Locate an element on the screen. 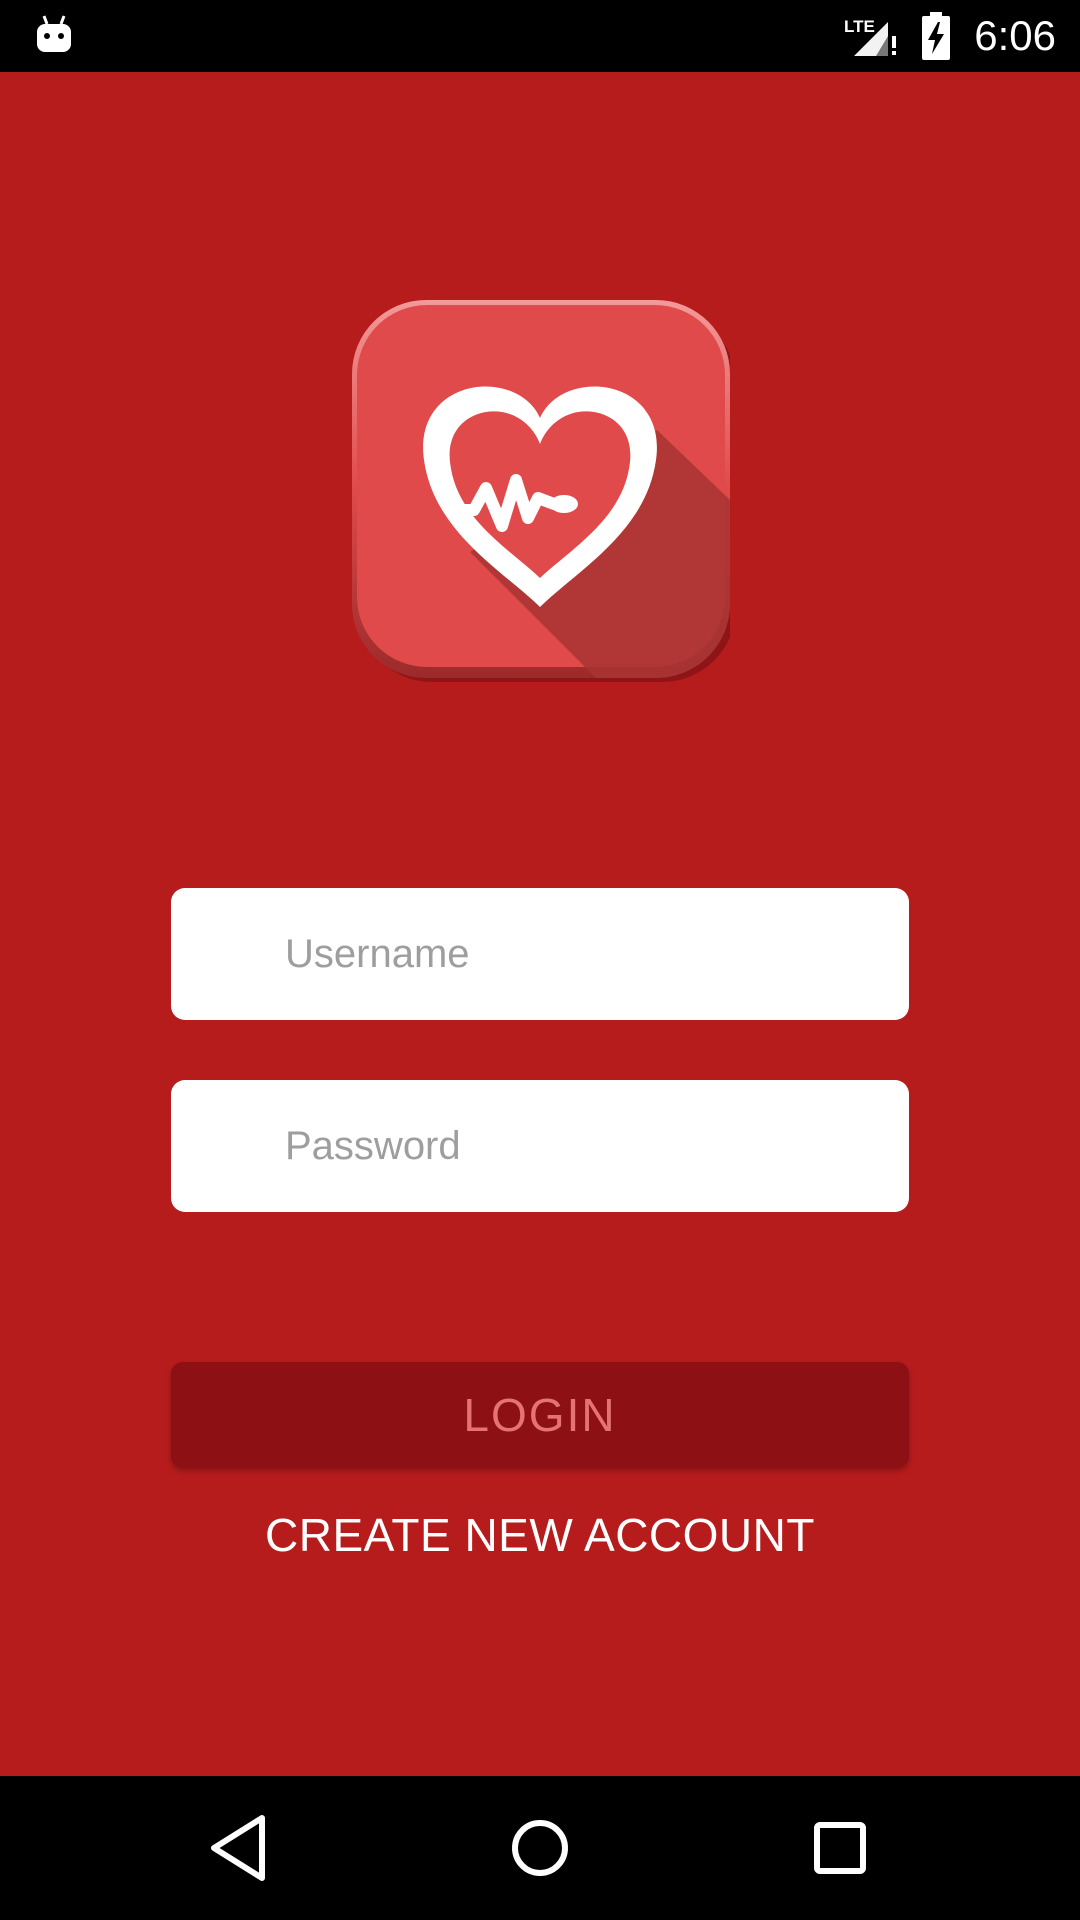  lte-signal-icon: LTE is located at coordinates (870, 36).